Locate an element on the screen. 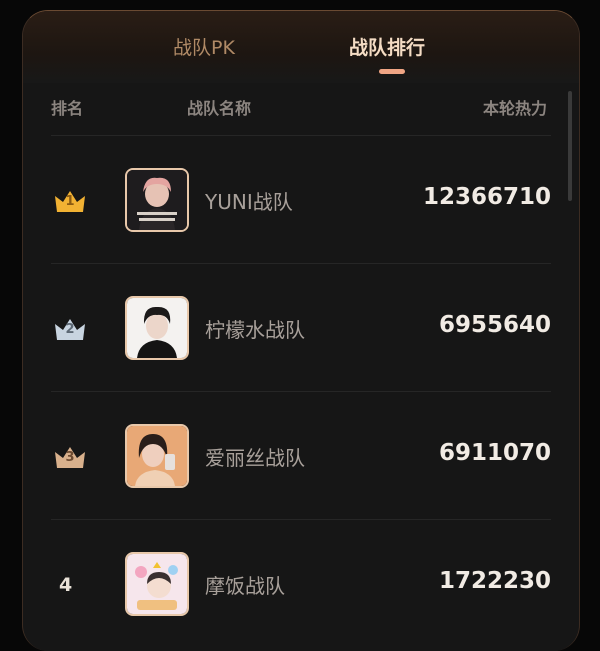 The height and width of the screenshot is (651, 600). rank-number: 1 is located at coordinates (70, 201).